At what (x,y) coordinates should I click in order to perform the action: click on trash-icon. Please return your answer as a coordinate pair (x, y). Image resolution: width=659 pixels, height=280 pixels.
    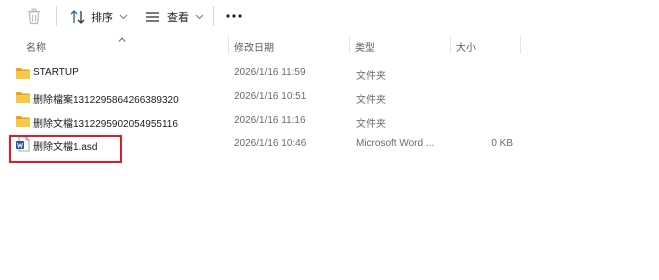
    Looking at the image, I should click on (34, 16).